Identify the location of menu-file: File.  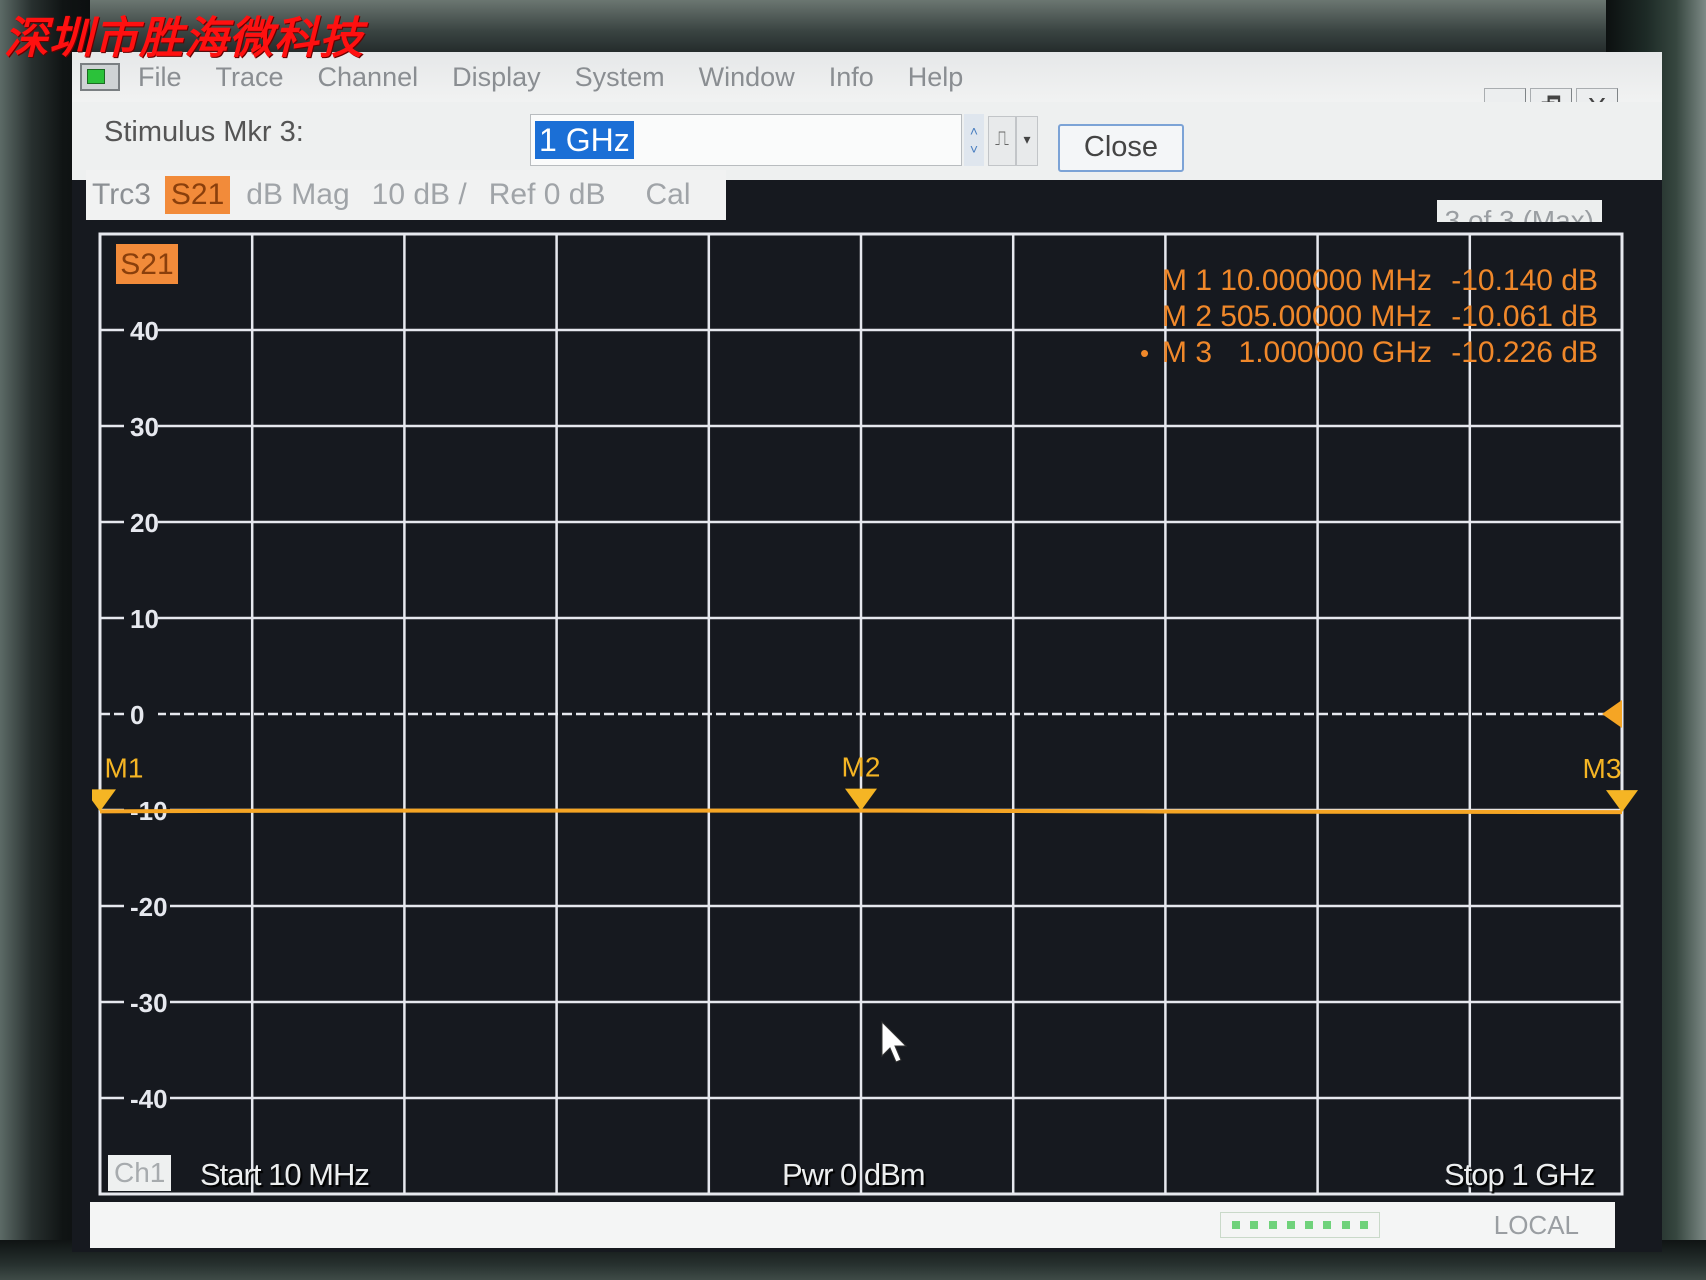
(160, 77).